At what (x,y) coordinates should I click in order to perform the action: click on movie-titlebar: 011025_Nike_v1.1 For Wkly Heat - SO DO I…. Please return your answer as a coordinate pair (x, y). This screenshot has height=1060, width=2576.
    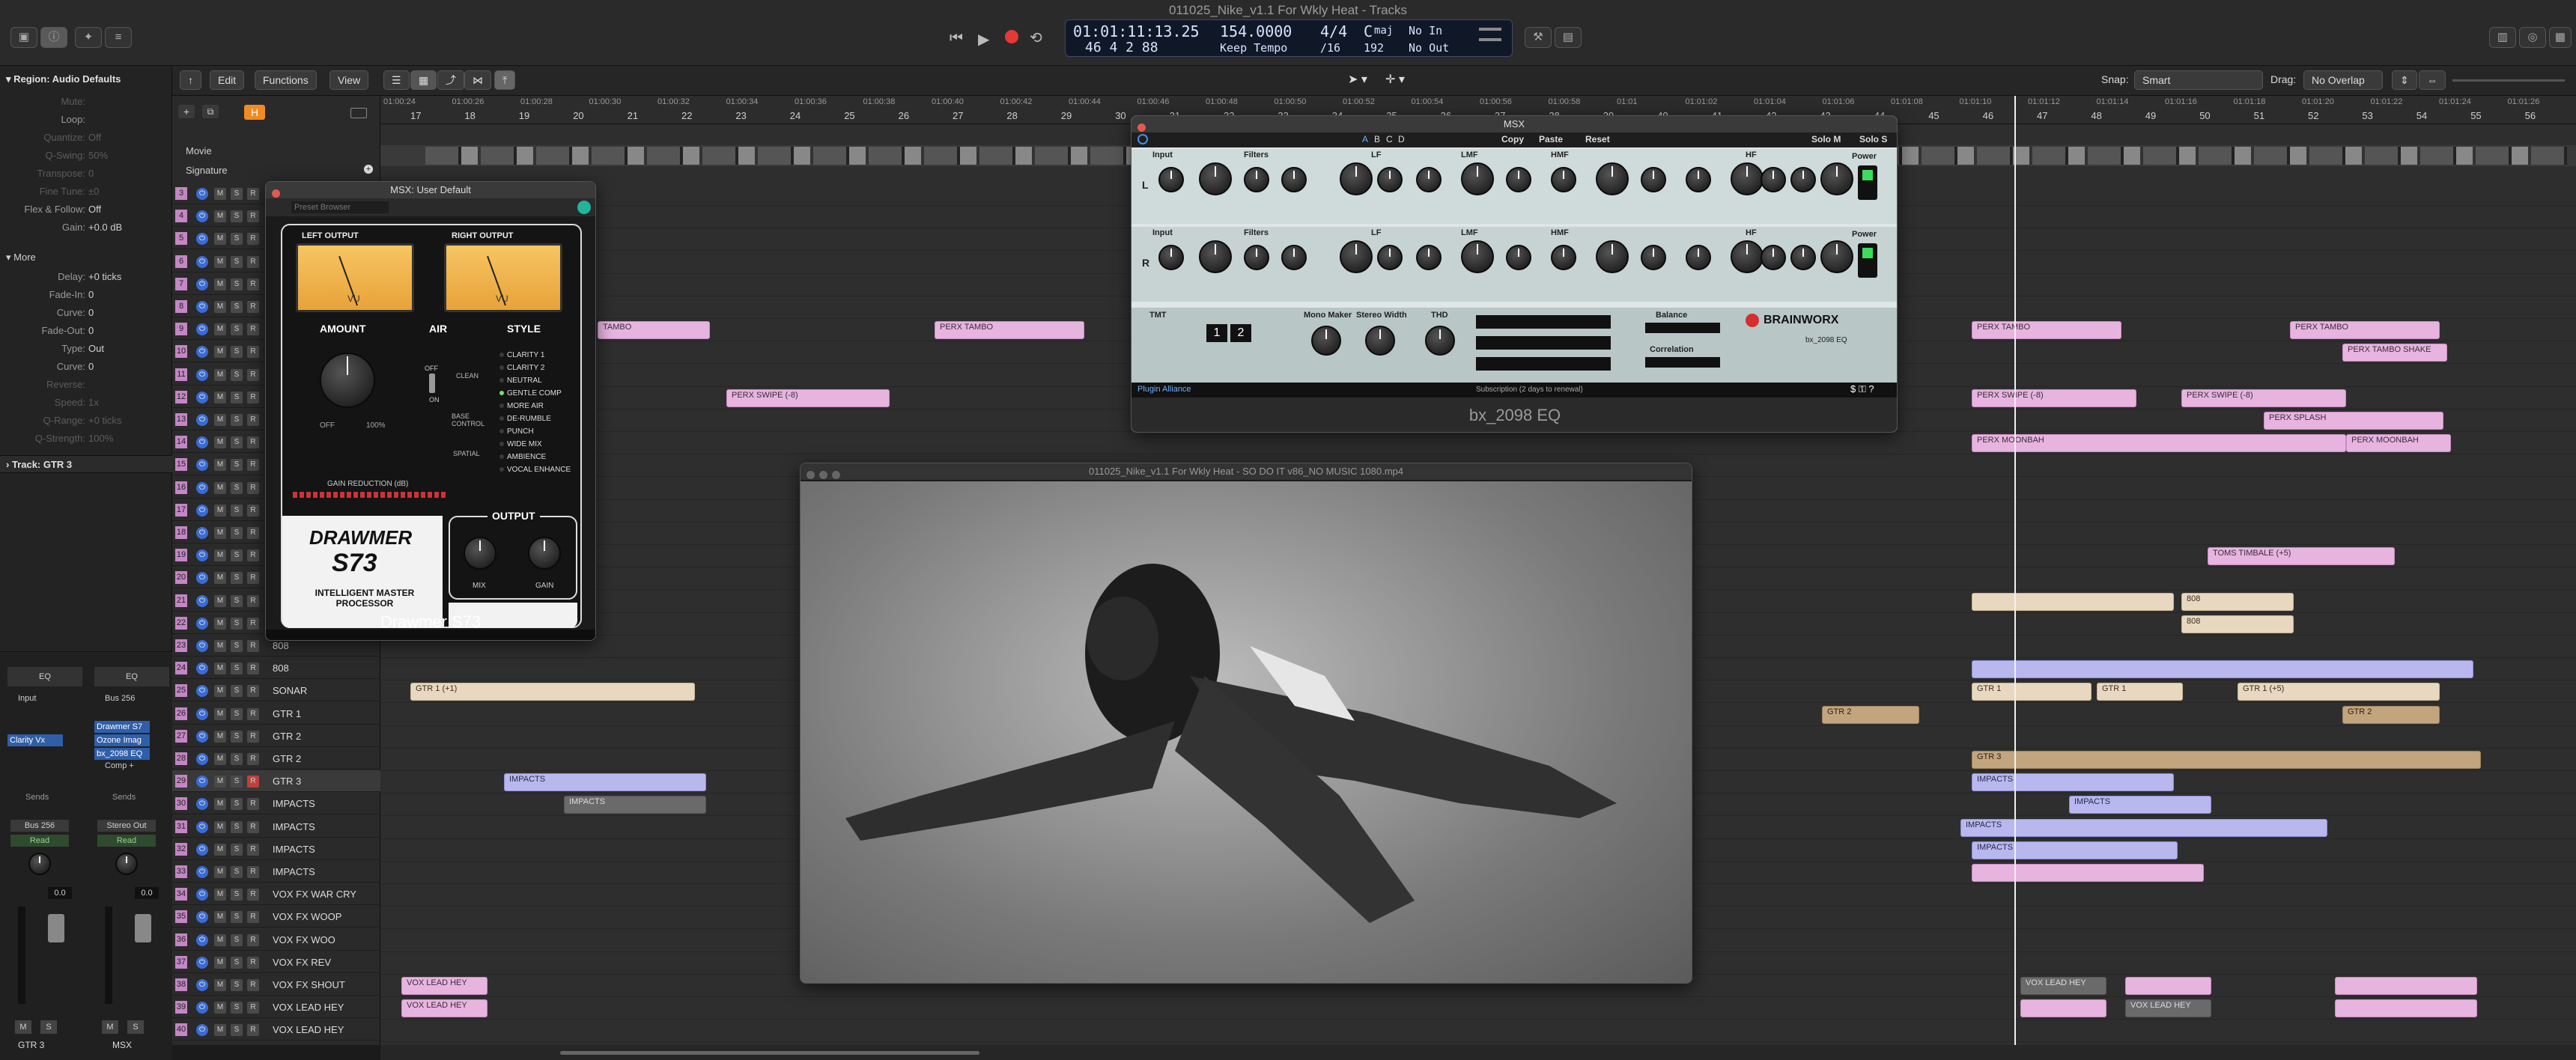
    Looking at the image, I should click on (1246, 472).